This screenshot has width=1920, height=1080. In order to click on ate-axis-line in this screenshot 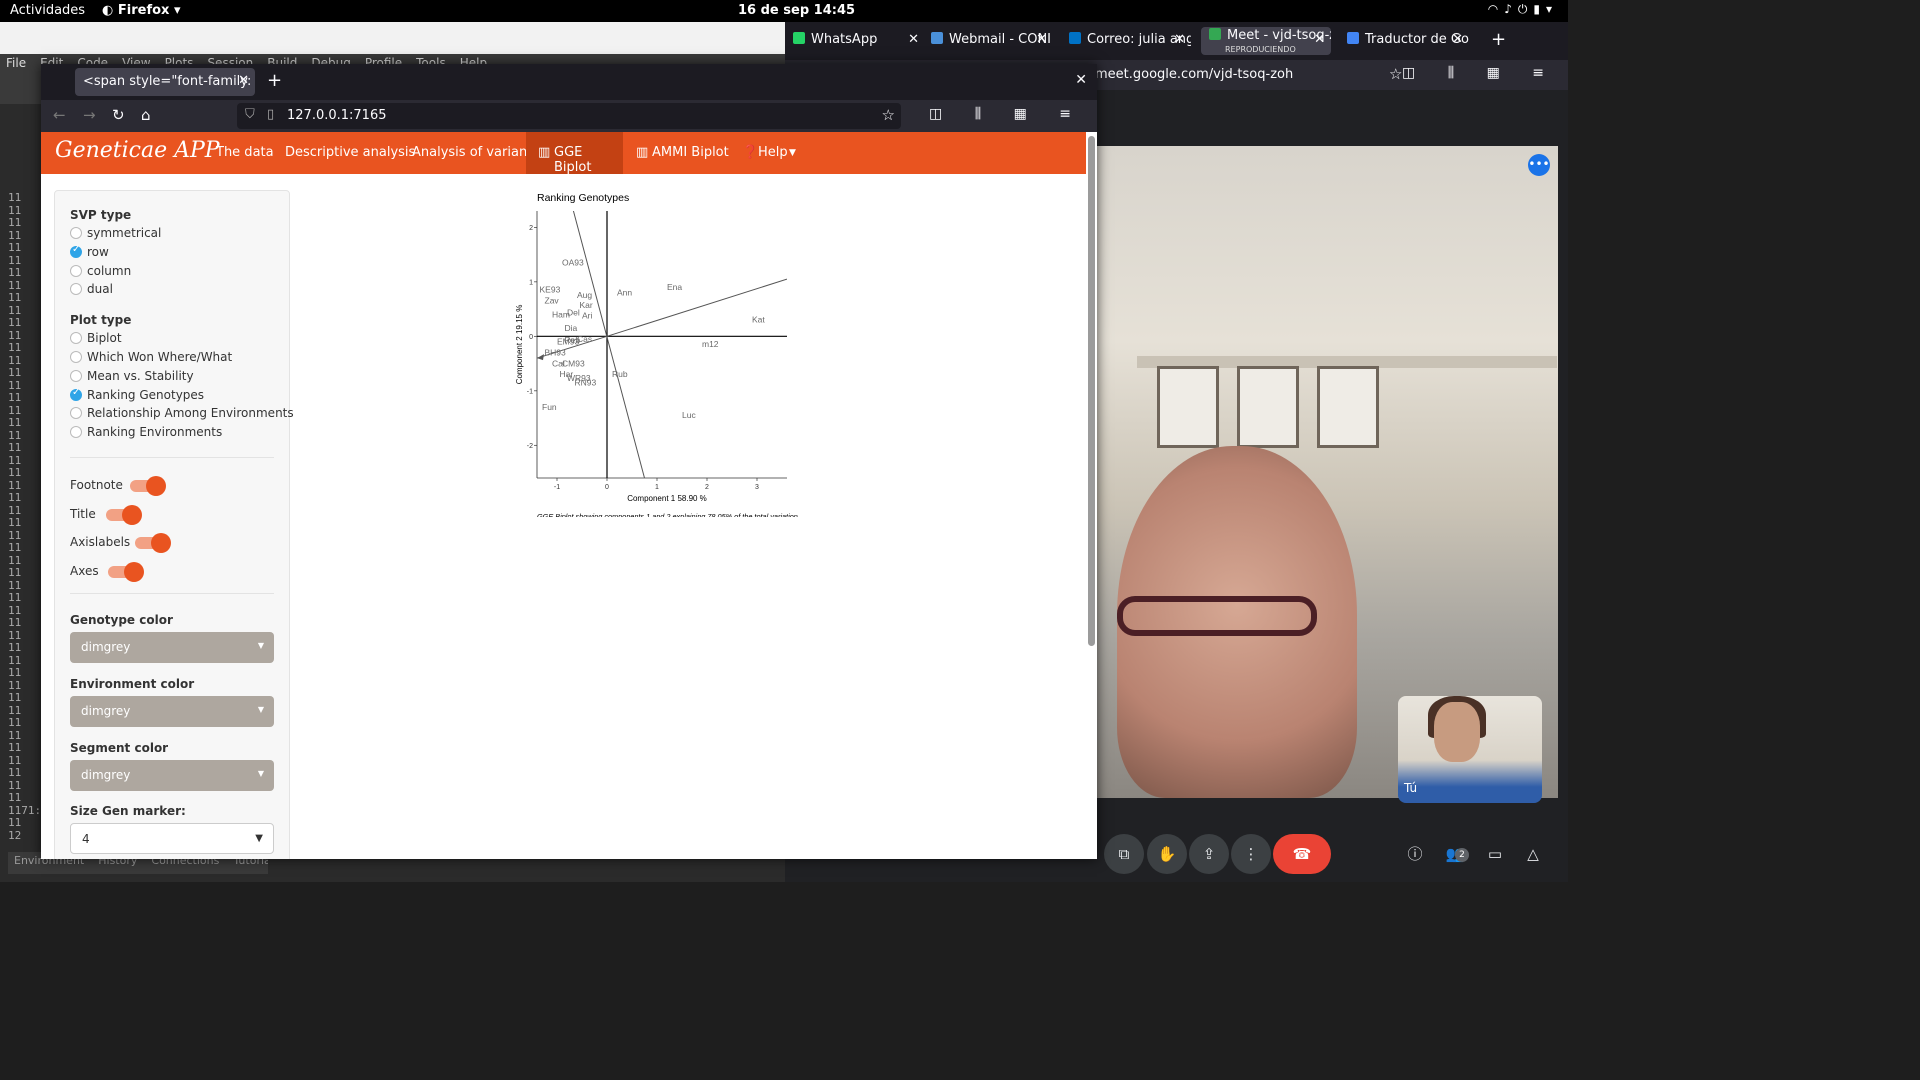, I will do `click(696, 307)`.